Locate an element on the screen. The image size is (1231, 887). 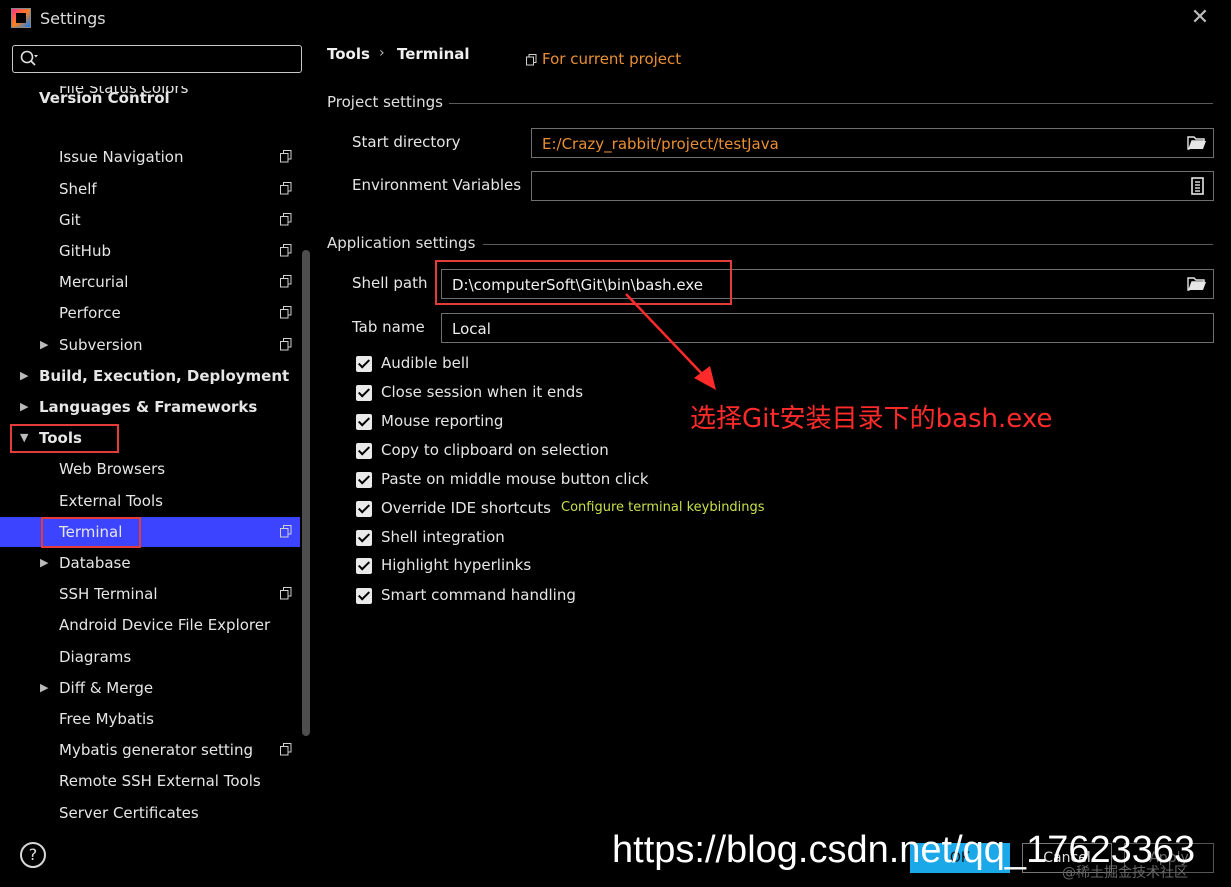
sidebar-item-diff-merge: ▶ Diff & Merge is located at coordinates (150, 688).